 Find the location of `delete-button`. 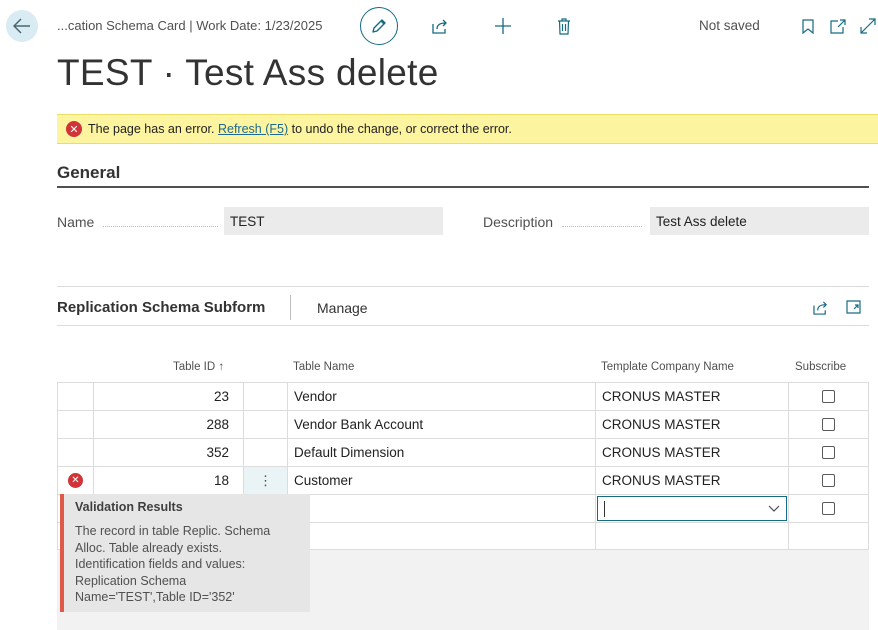

delete-button is located at coordinates (564, 26).